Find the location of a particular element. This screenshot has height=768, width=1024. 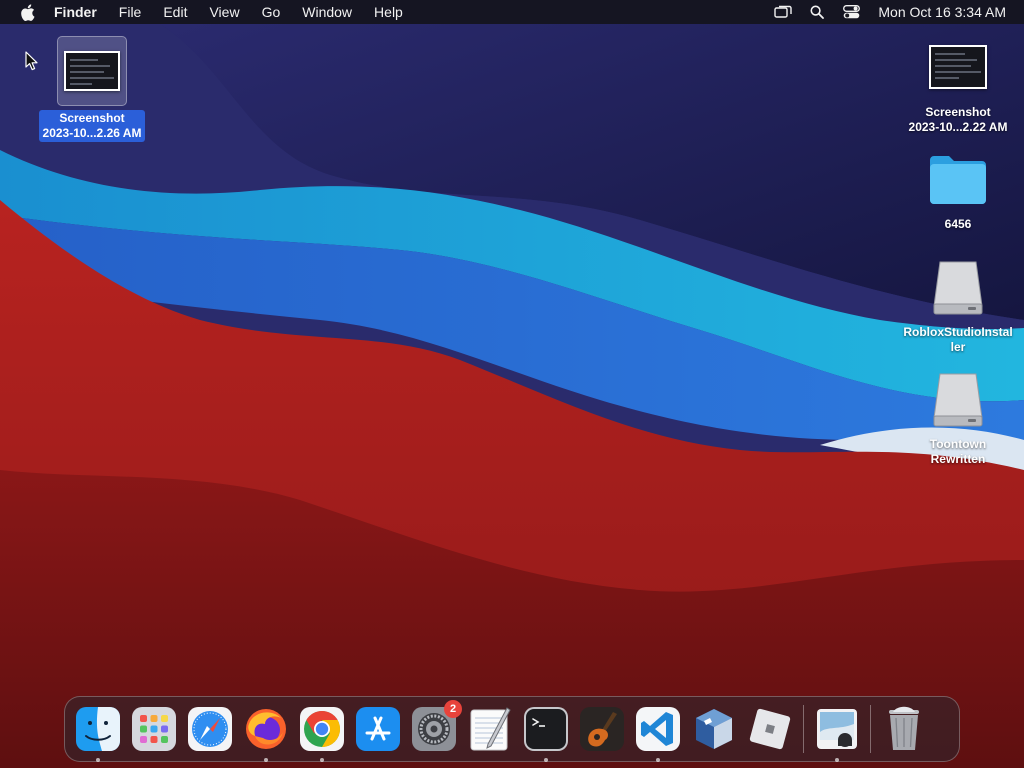

menu-view: View is located at coordinates (224, 12).